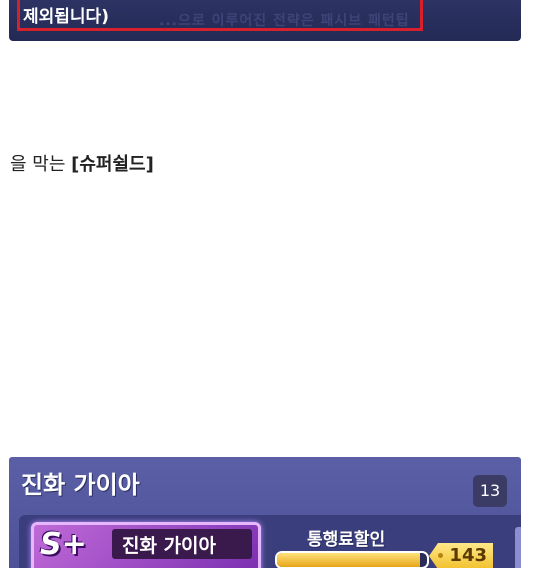  Describe the element at coordinates (518, 547) in the screenshot. I see `next-card-edge` at that location.